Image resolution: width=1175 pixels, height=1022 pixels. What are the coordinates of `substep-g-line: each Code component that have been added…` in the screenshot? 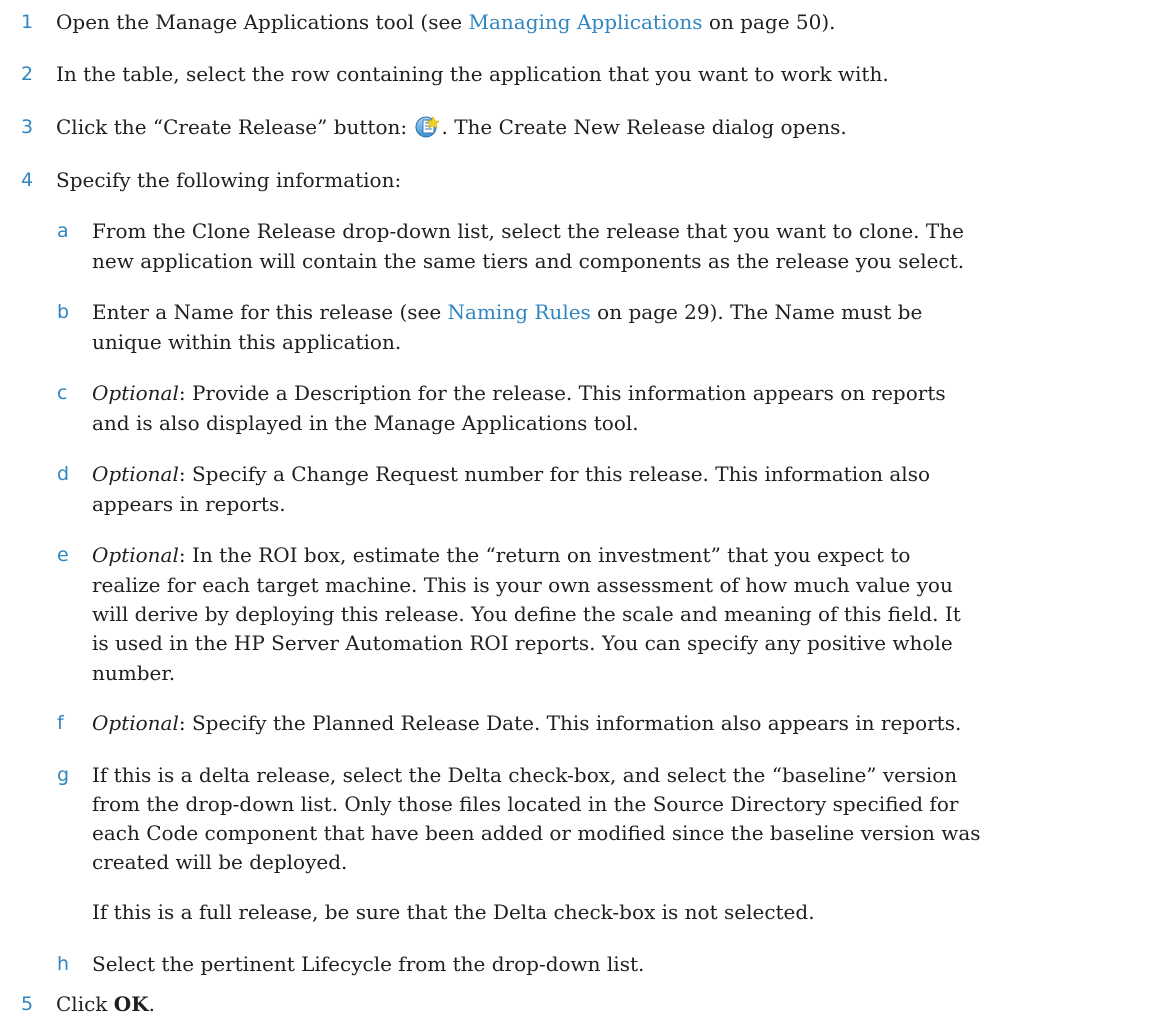 It's located at (536, 833).